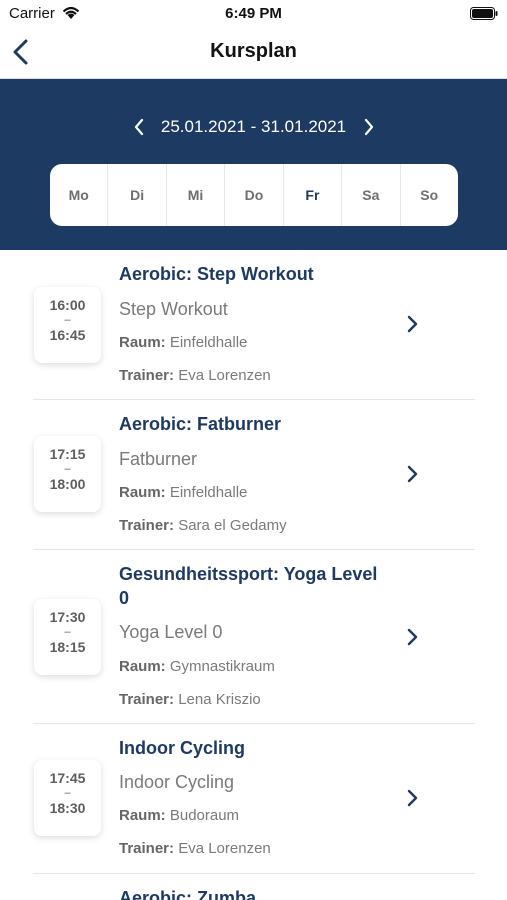 This screenshot has height=900, width=507. I want to click on start-time: 17:30, so click(67, 617).